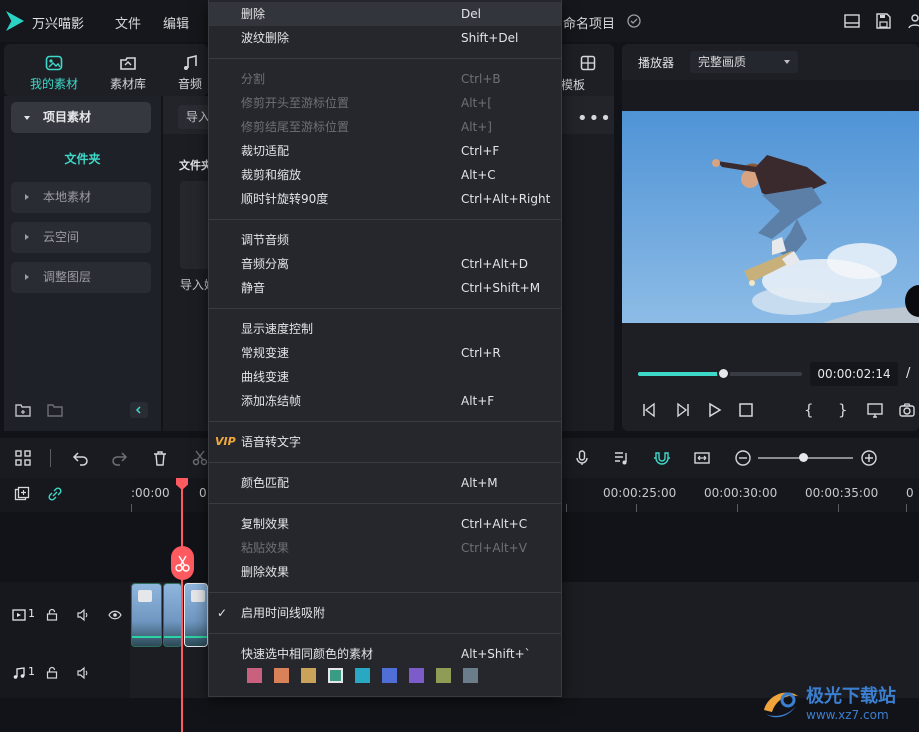  What do you see at coordinates (385, 175) in the screenshot?
I see `menu-item: 裁剪和缩放 Alt+C` at bounding box center [385, 175].